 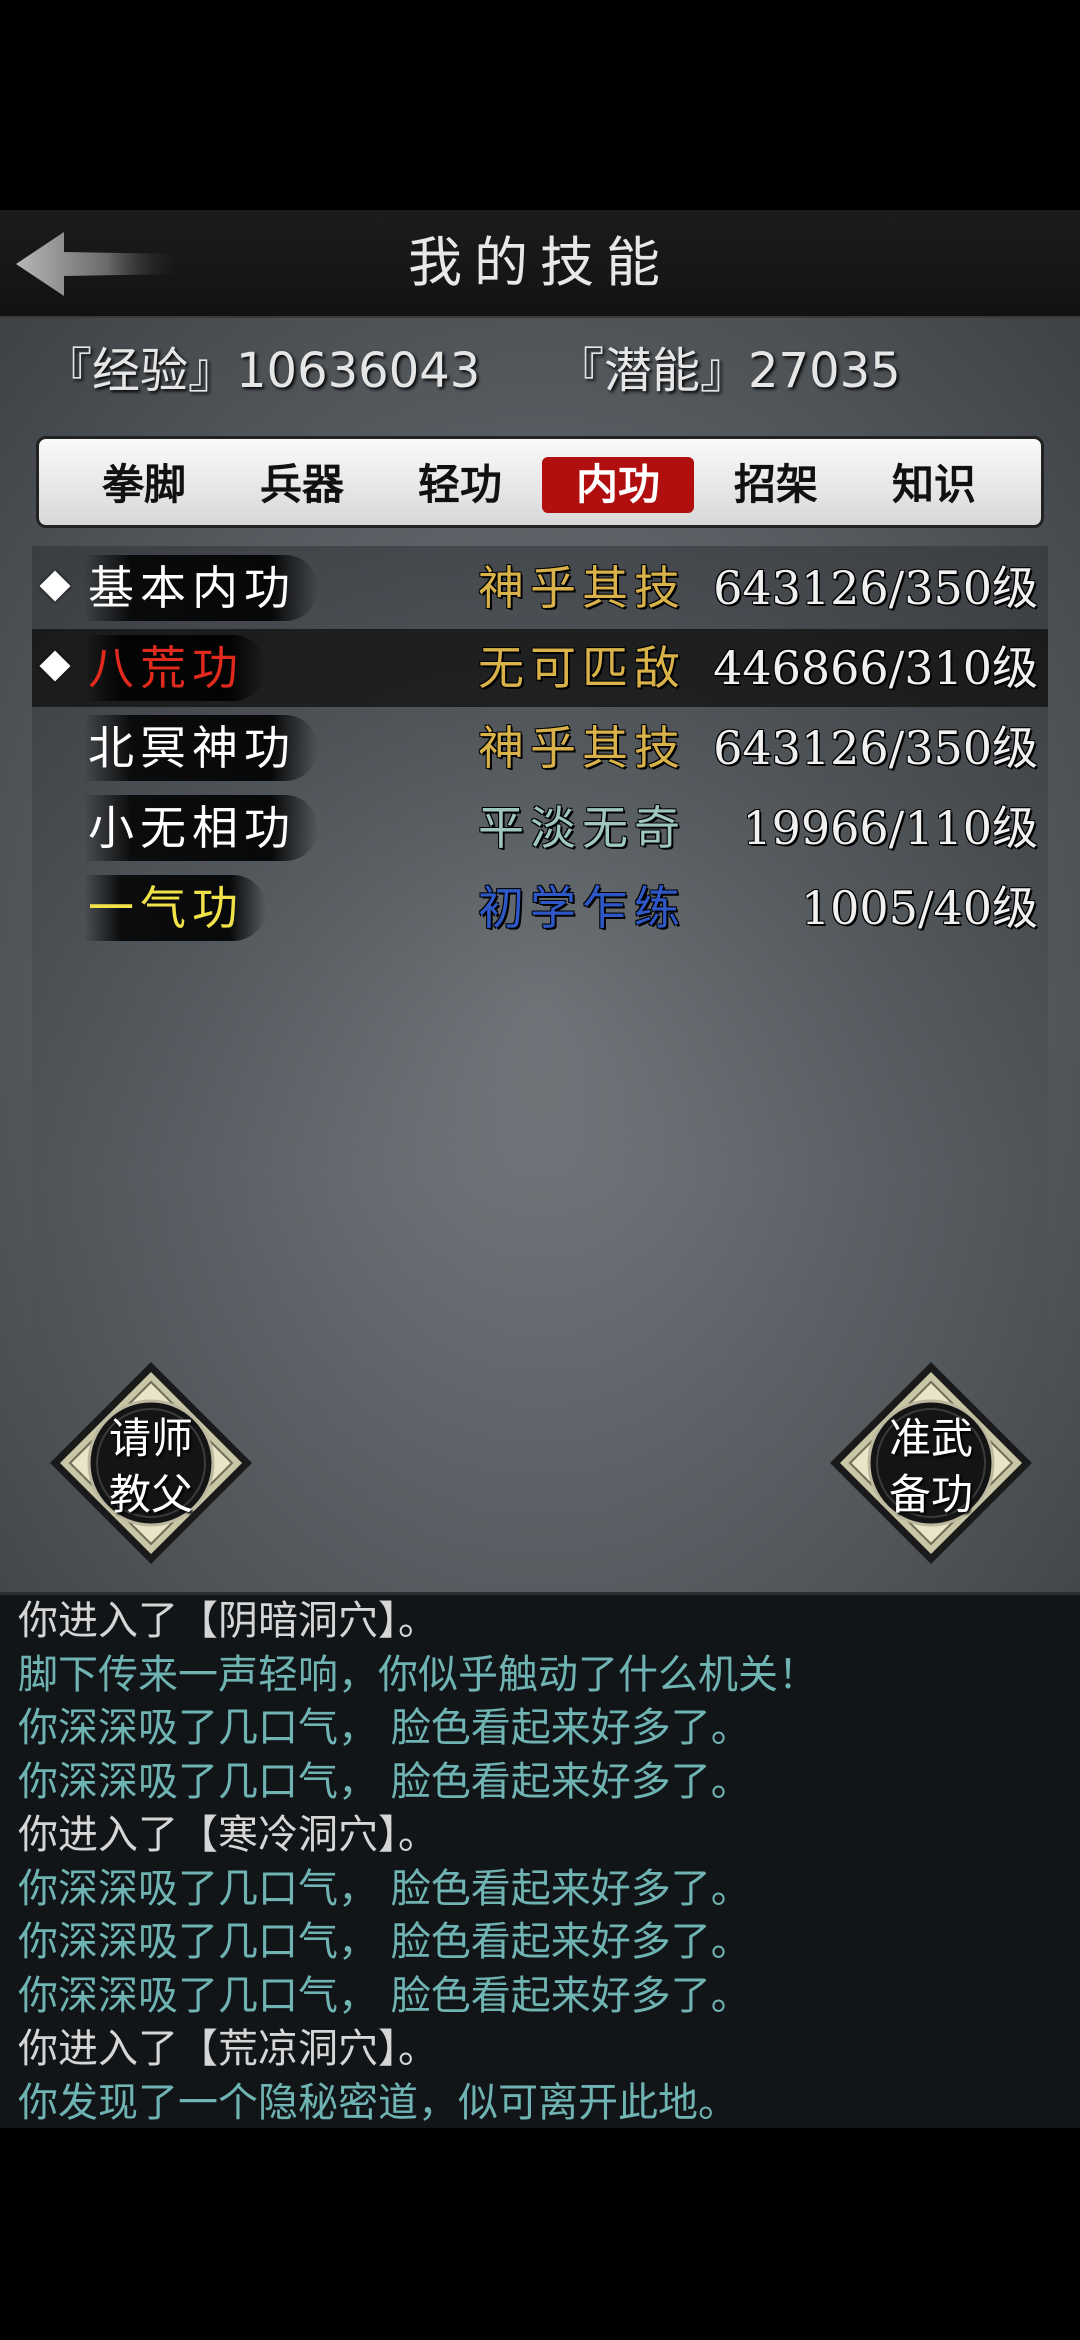 I want to click on skill-progress: 1005/40级, so click(x=919, y=908).